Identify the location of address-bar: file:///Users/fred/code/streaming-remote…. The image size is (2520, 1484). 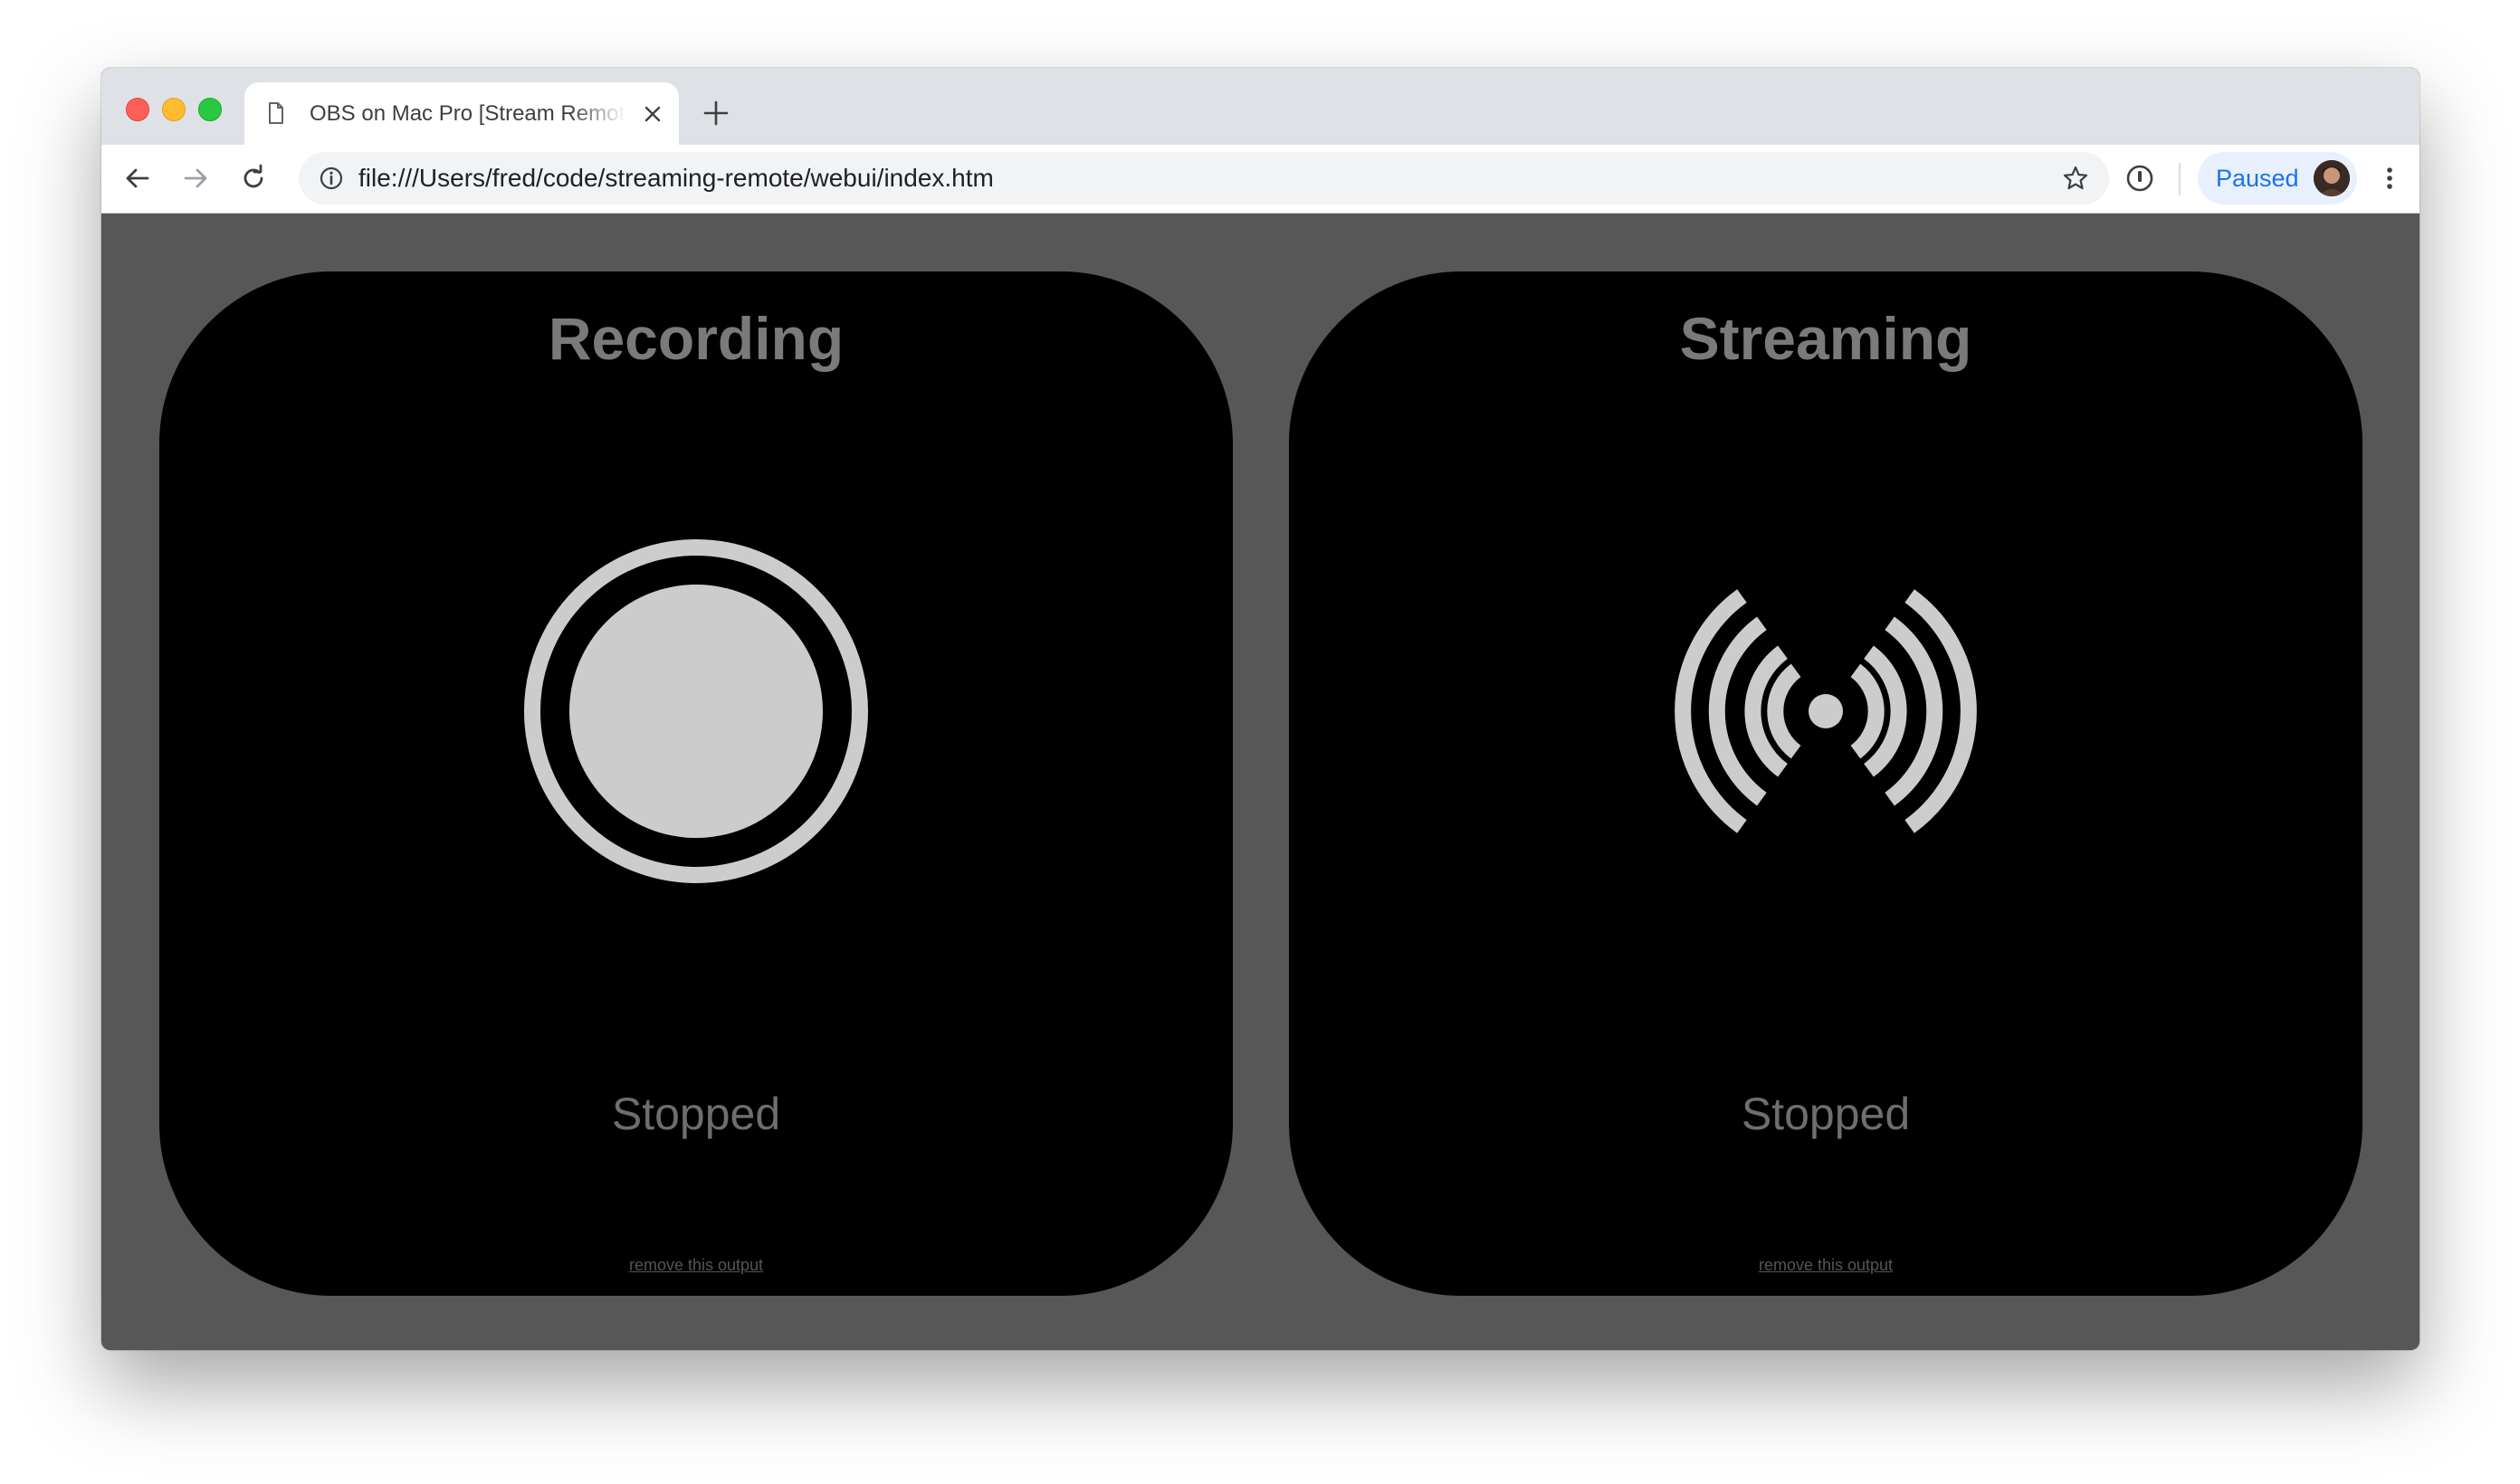
(1204, 178).